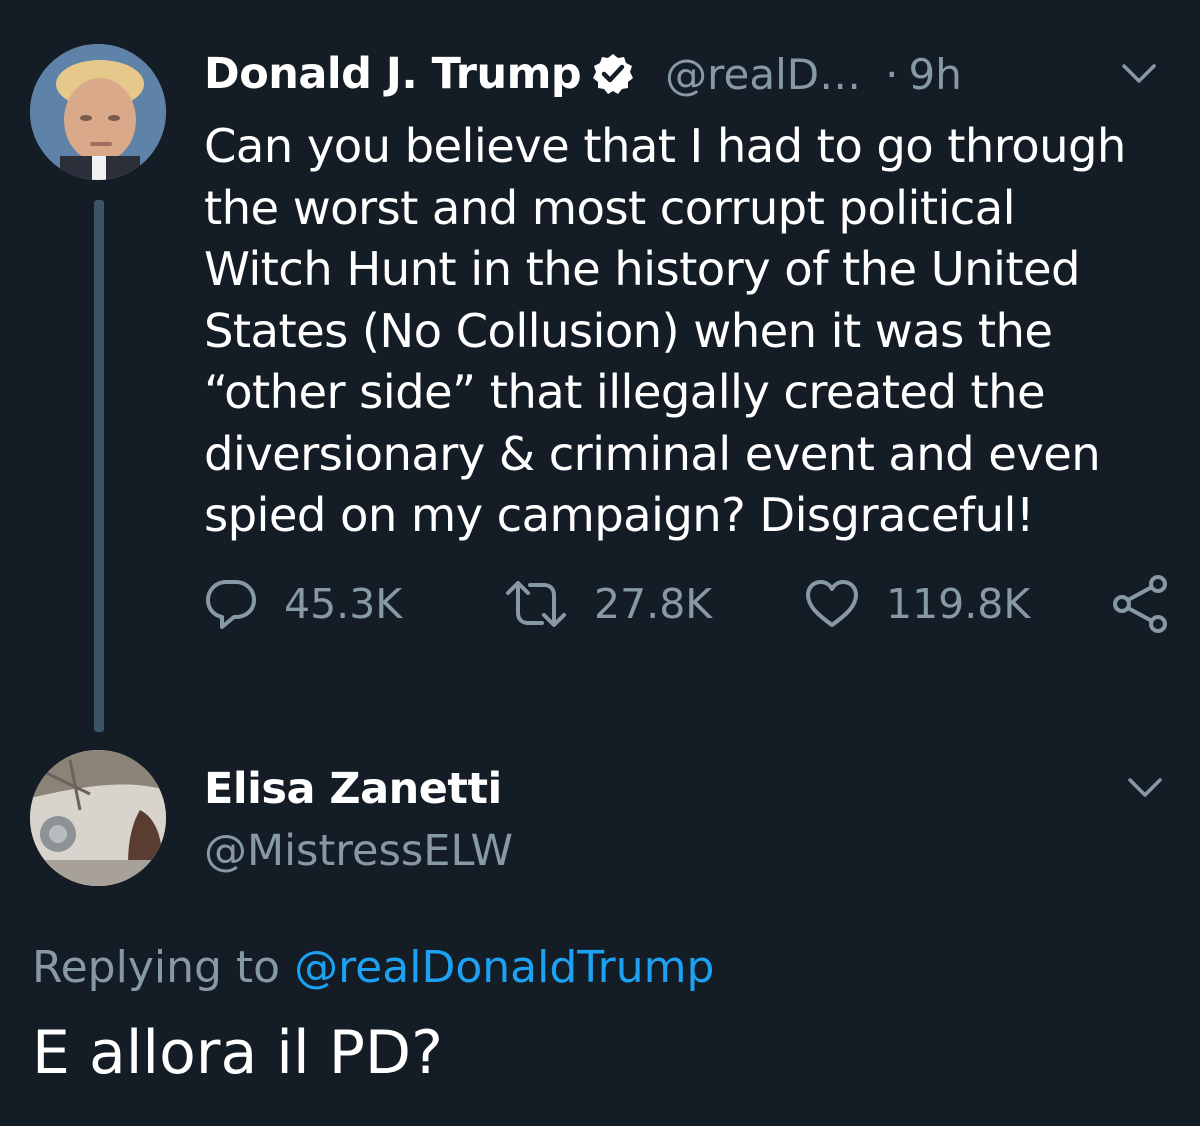  Describe the element at coordinates (99, 466) in the screenshot. I see `thread-connector-line` at that location.